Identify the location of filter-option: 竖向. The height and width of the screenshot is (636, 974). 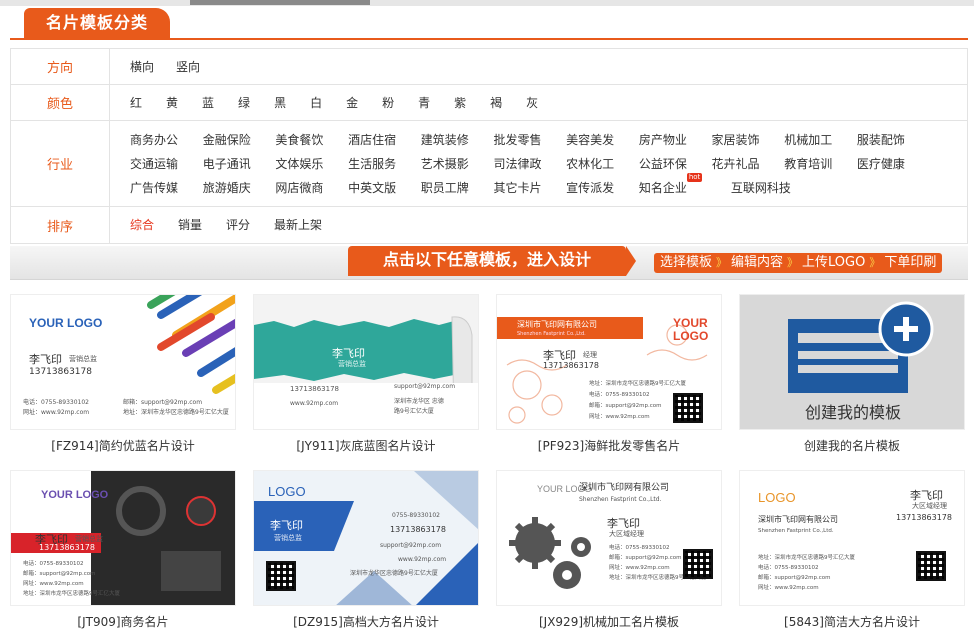
(188, 67).